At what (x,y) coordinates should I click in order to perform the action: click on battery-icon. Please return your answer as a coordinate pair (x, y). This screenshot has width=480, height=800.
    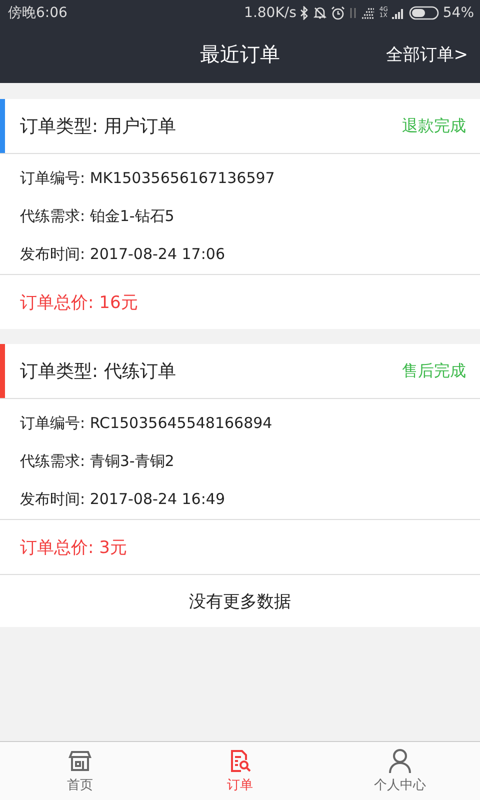
    Looking at the image, I should click on (423, 13).